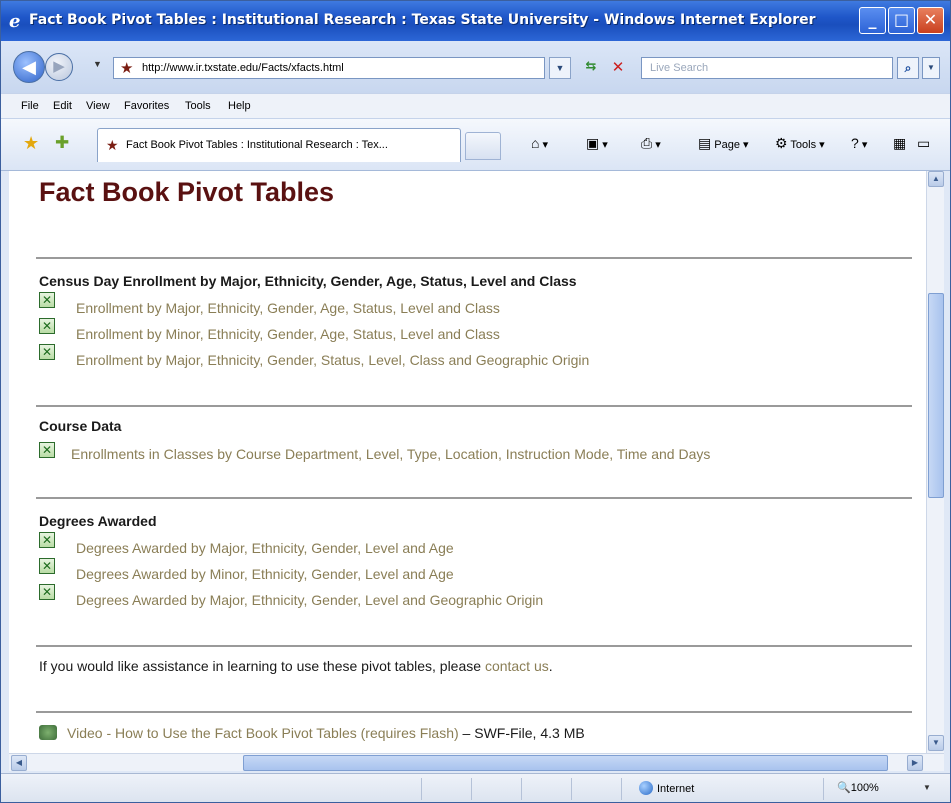 This screenshot has height=803, width=951. I want to click on forward-button: ▶, so click(59, 67).